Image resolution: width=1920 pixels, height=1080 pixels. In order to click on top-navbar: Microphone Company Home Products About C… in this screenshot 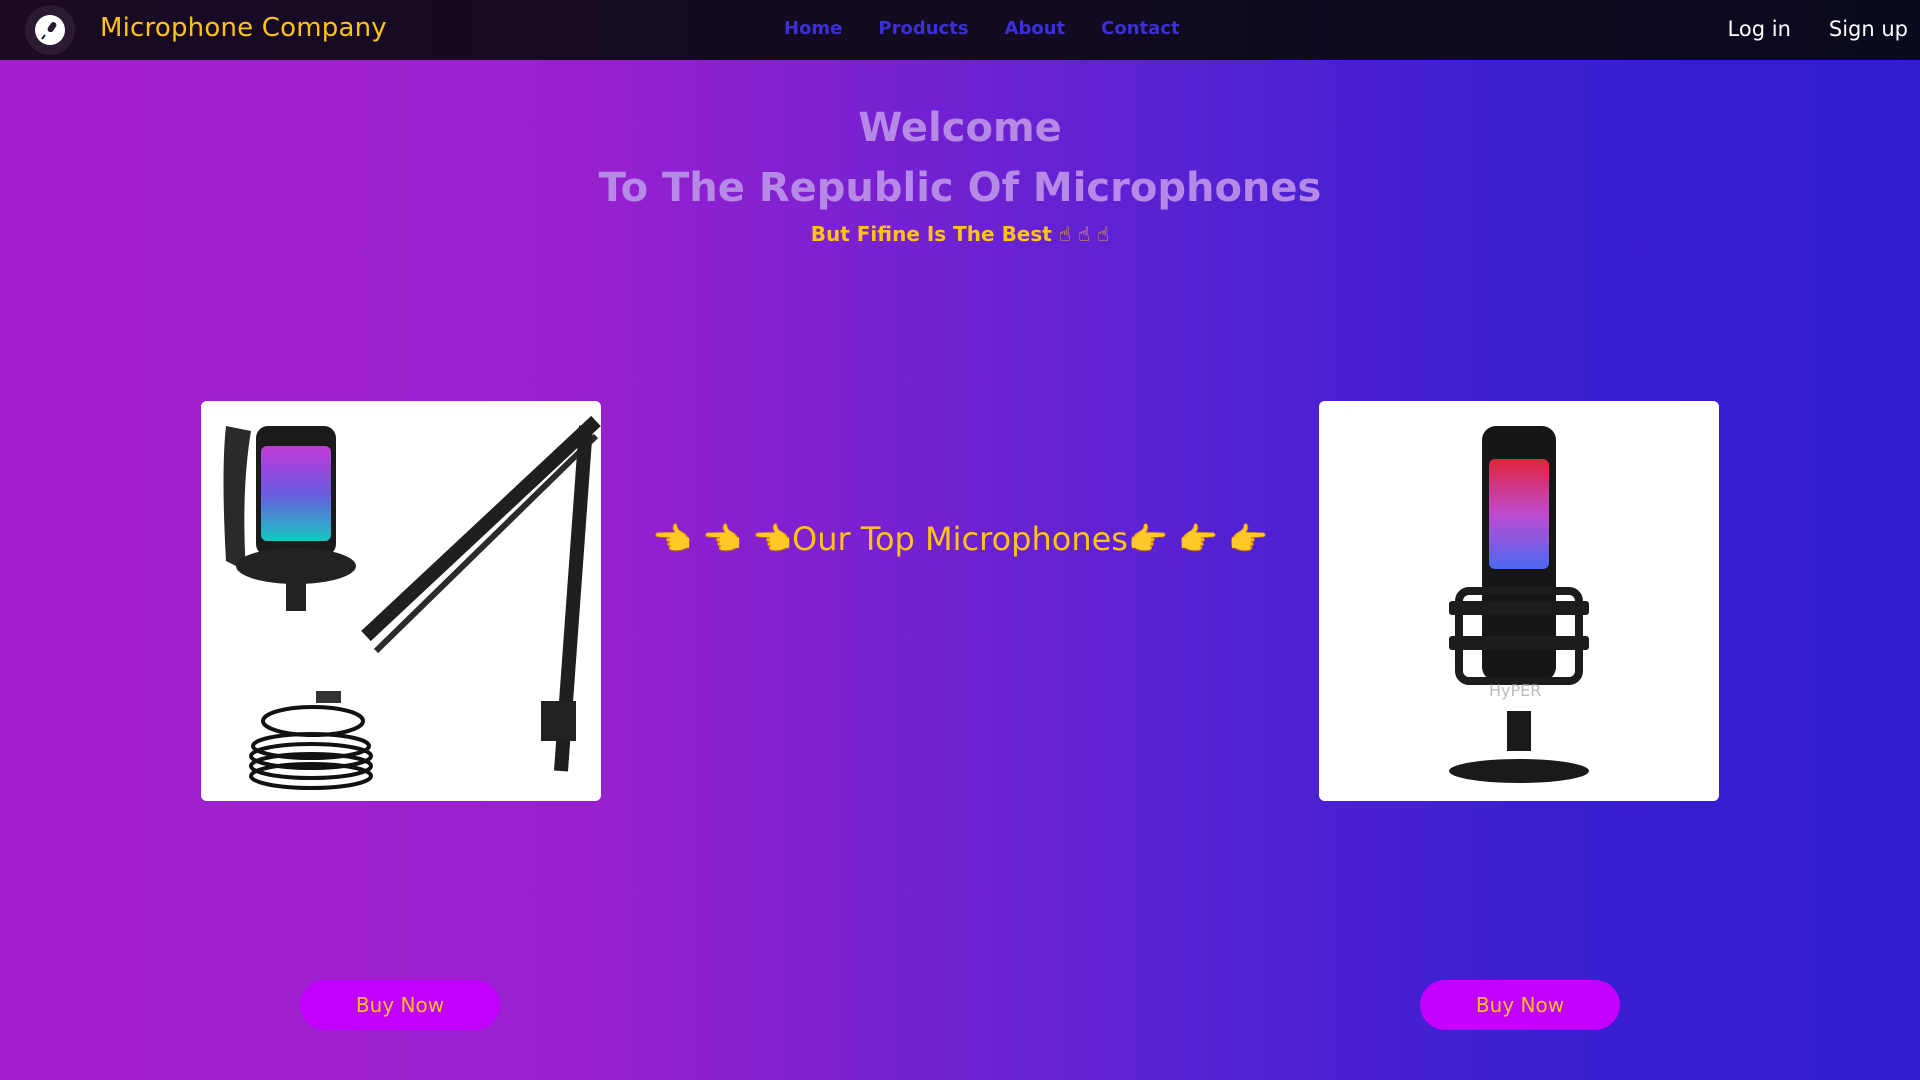, I will do `click(960, 30)`.